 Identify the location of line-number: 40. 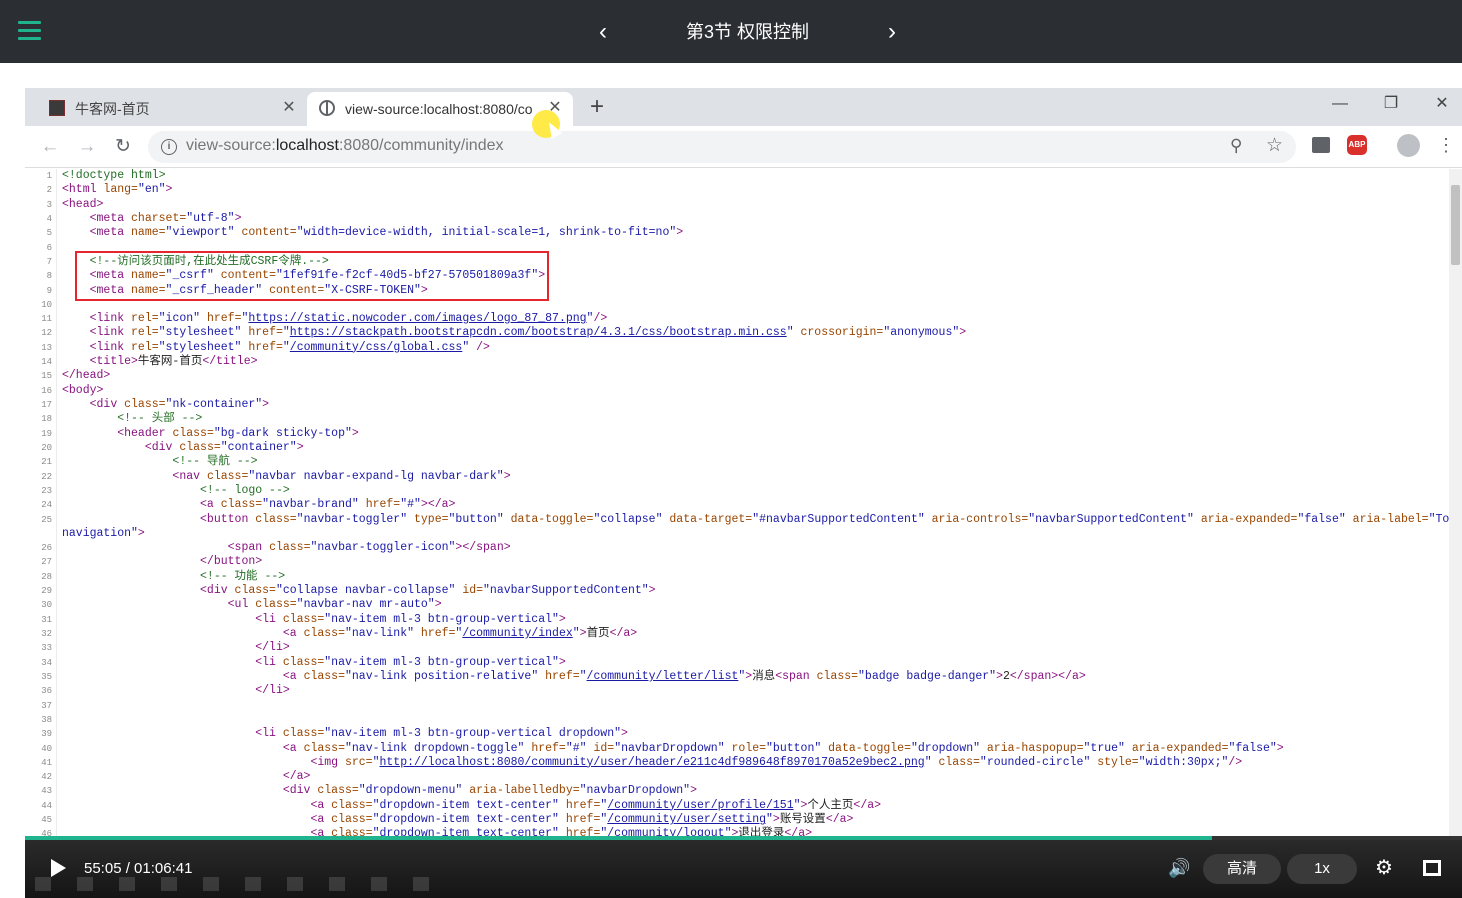
(46, 748).